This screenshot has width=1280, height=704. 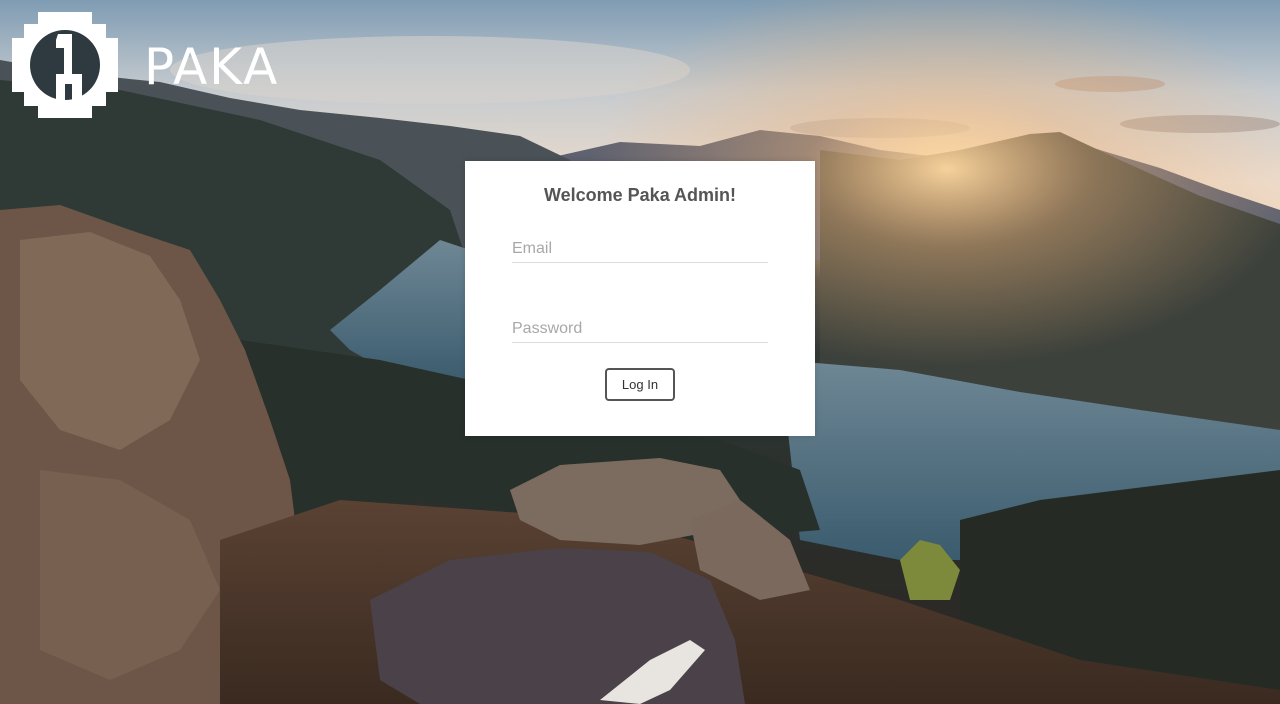 What do you see at coordinates (640, 329) in the screenshot?
I see `password-field` at bounding box center [640, 329].